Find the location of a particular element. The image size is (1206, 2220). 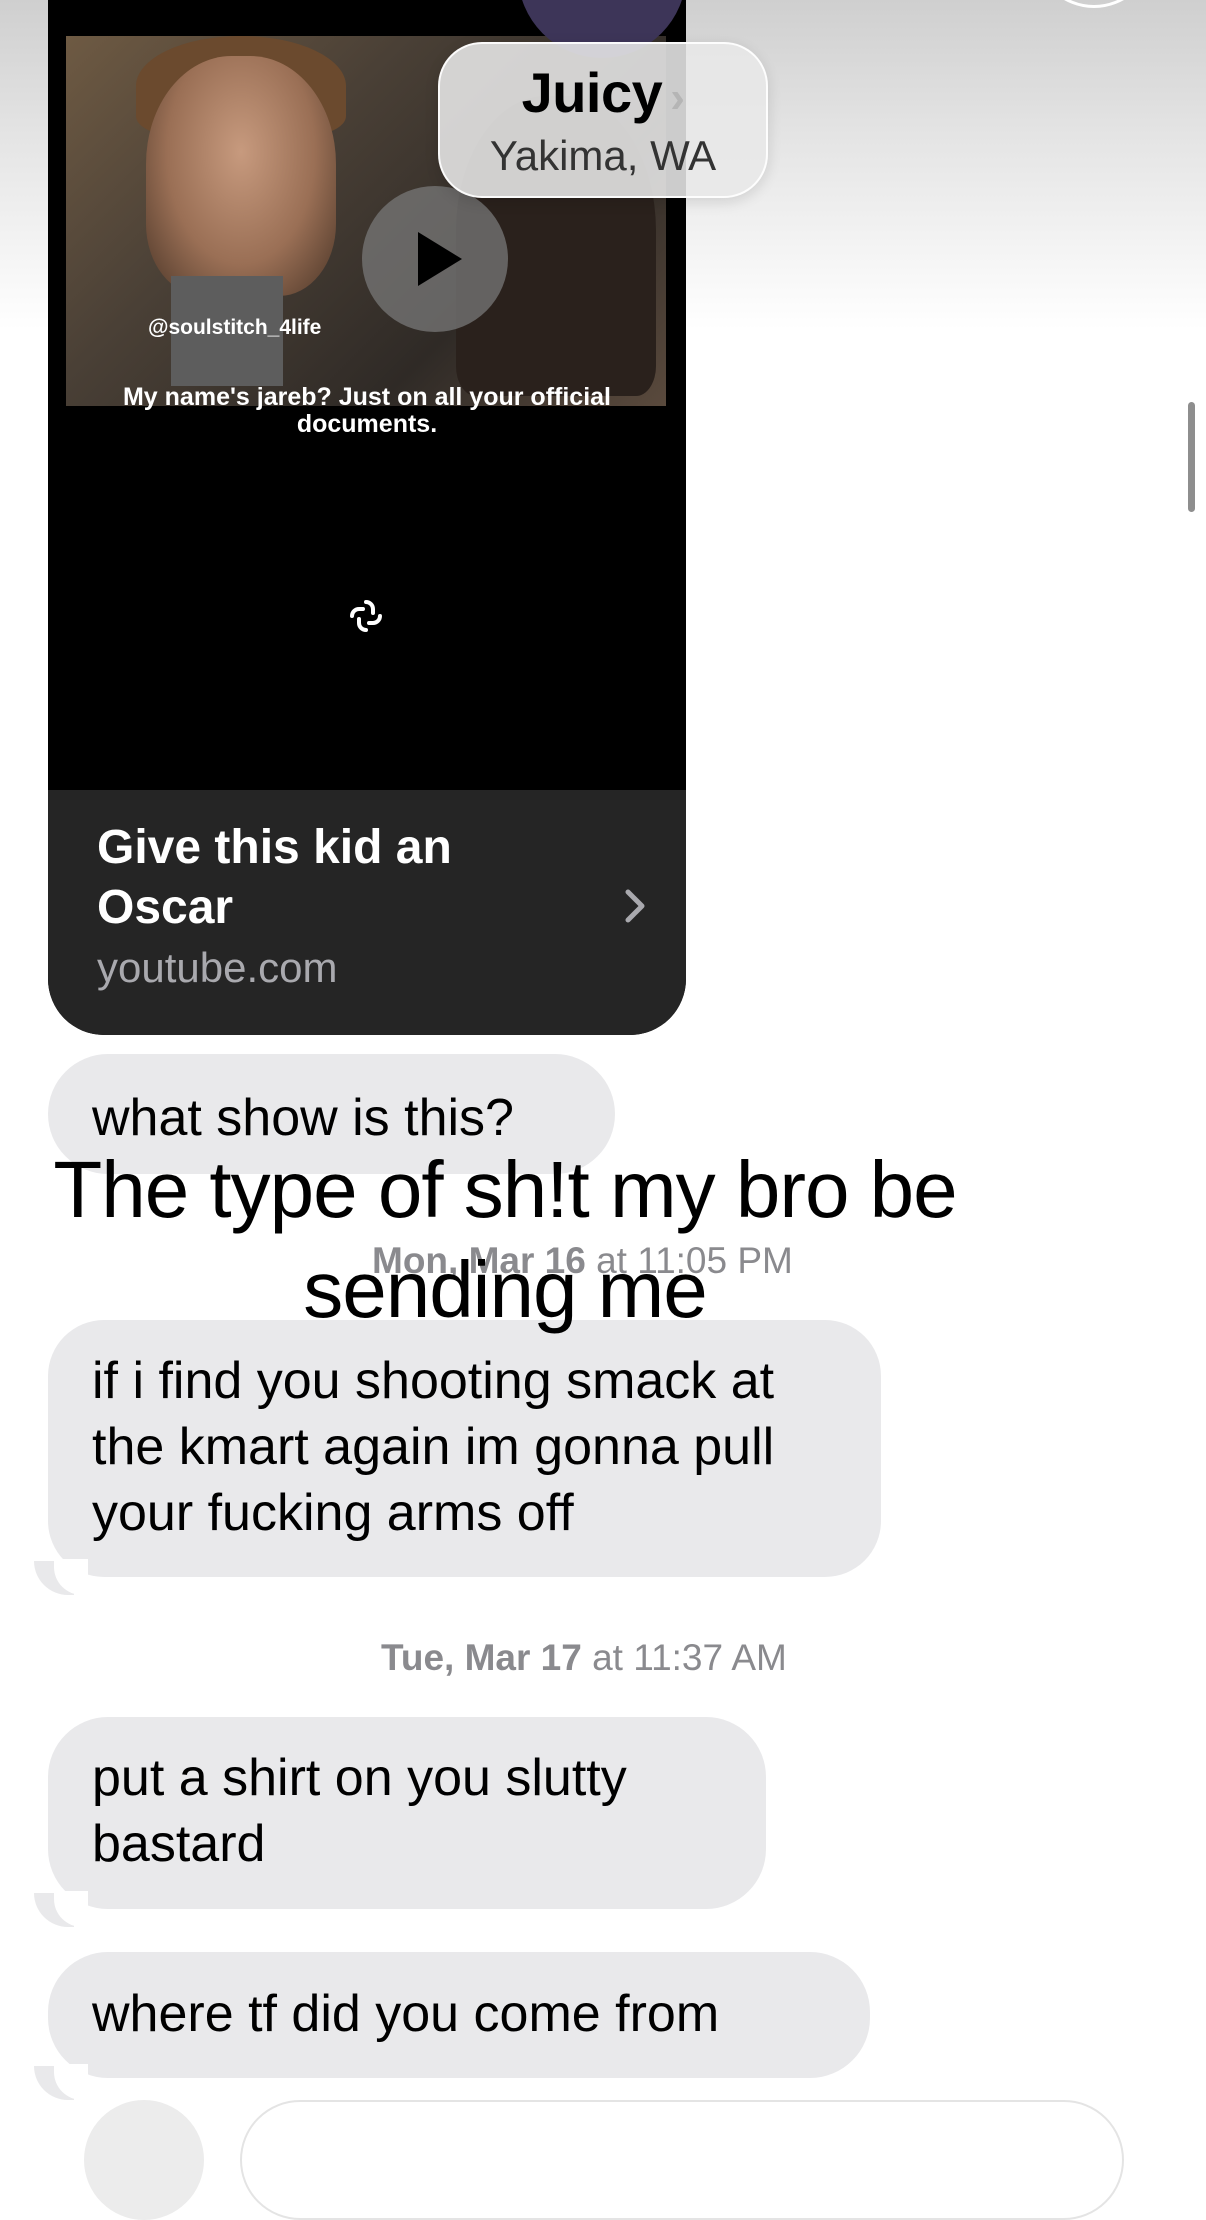

timestamp-time: at 11:37 AM is located at coordinates (689, 1657).